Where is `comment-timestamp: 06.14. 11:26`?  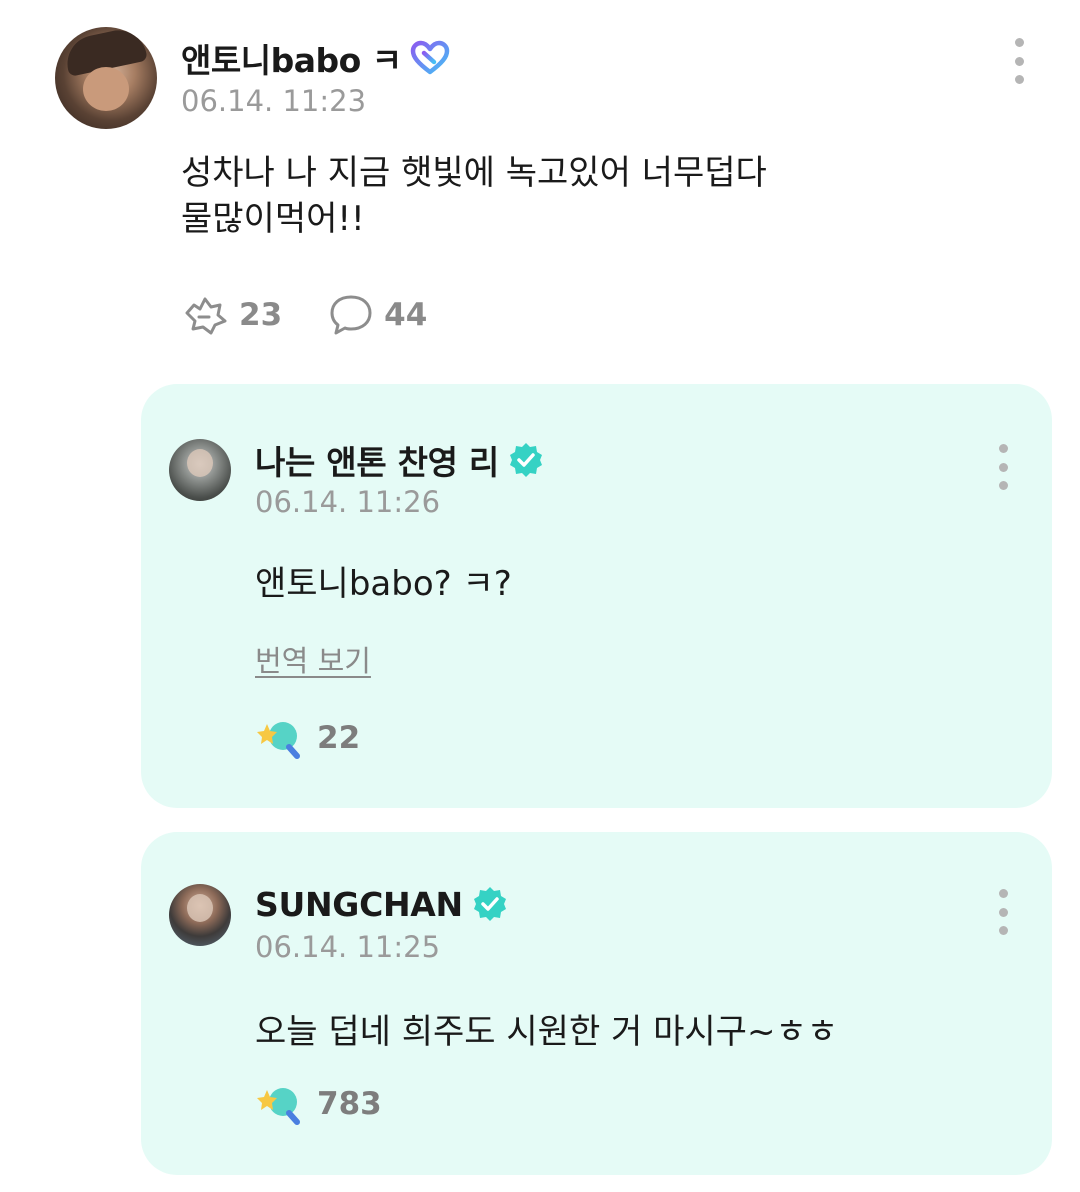 comment-timestamp: 06.14. 11:26 is located at coordinates (348, 502).